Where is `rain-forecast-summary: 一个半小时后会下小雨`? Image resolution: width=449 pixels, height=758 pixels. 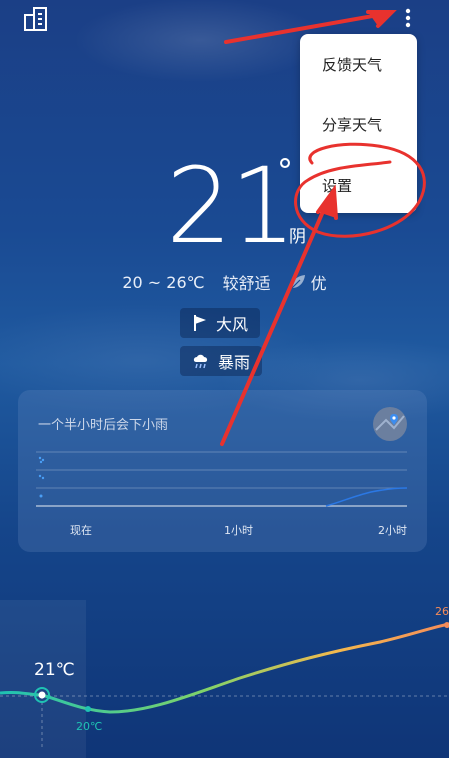 rain-forecast-summary: 一个半小时后会下小雨 is located at coordinates (103, 425).